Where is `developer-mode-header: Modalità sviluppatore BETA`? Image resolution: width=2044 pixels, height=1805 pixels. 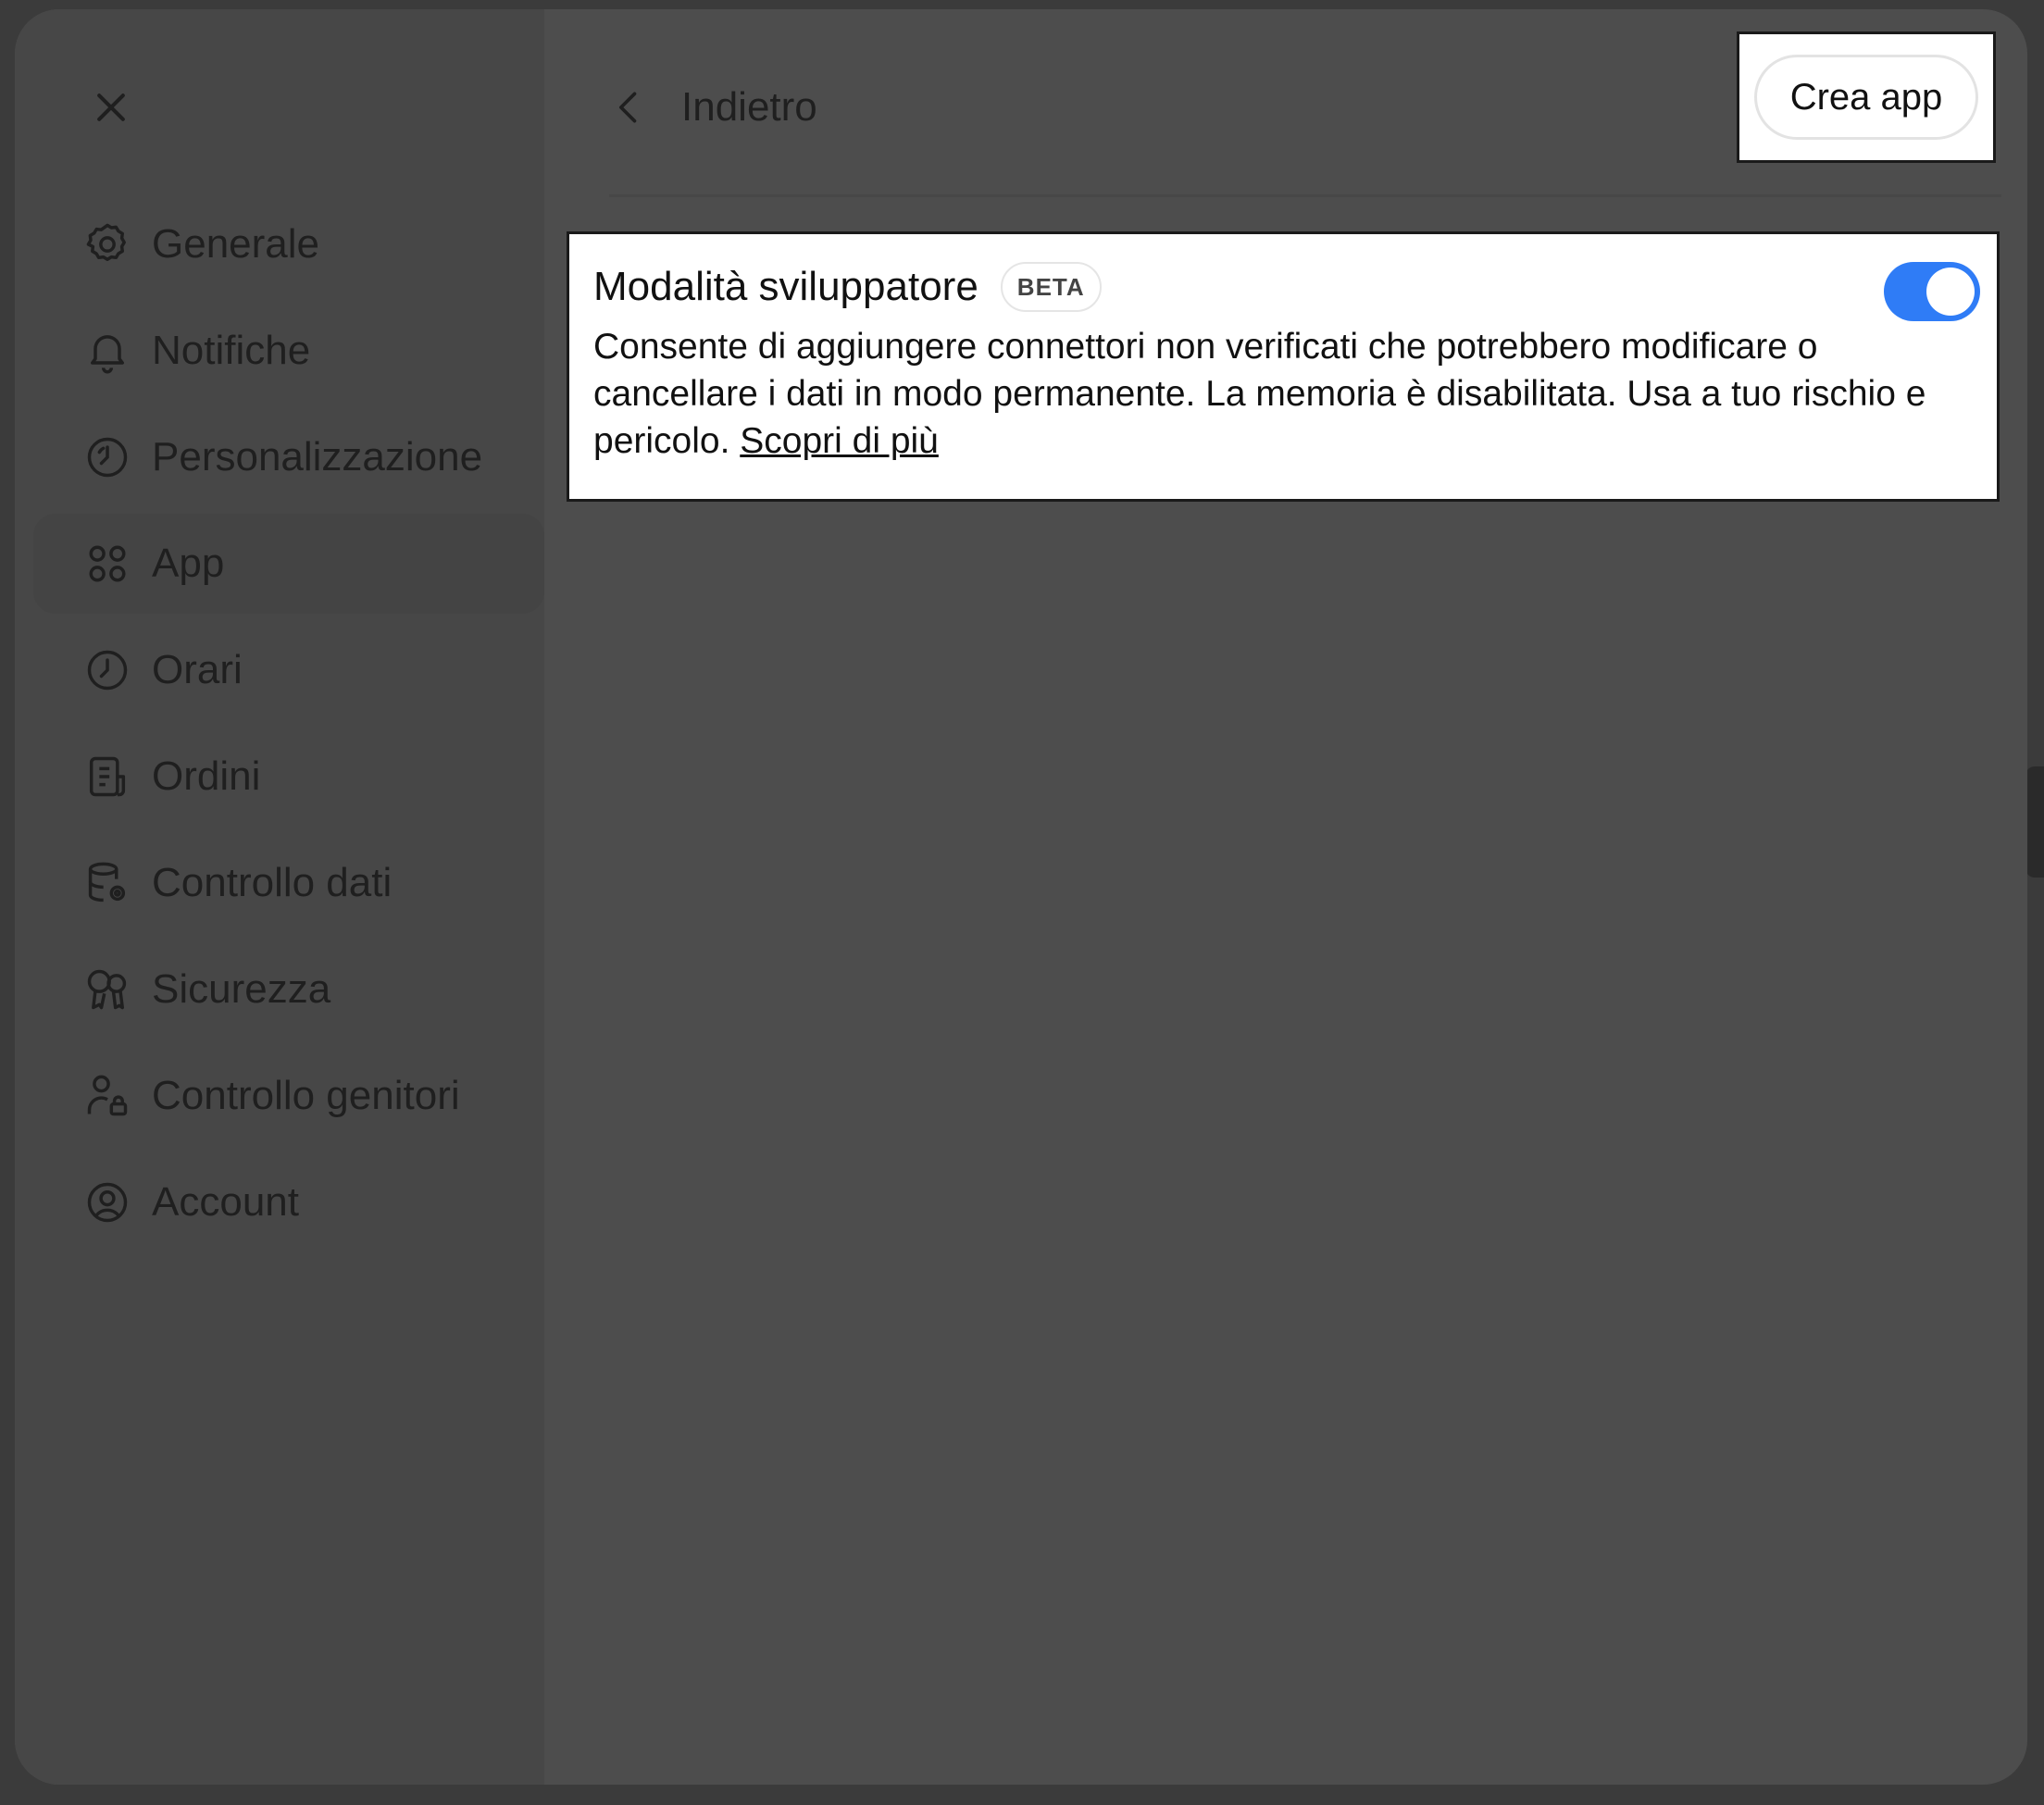 developer-mode-header: Modalità sviluppatore BETA is located at coordinates (1283, 287).